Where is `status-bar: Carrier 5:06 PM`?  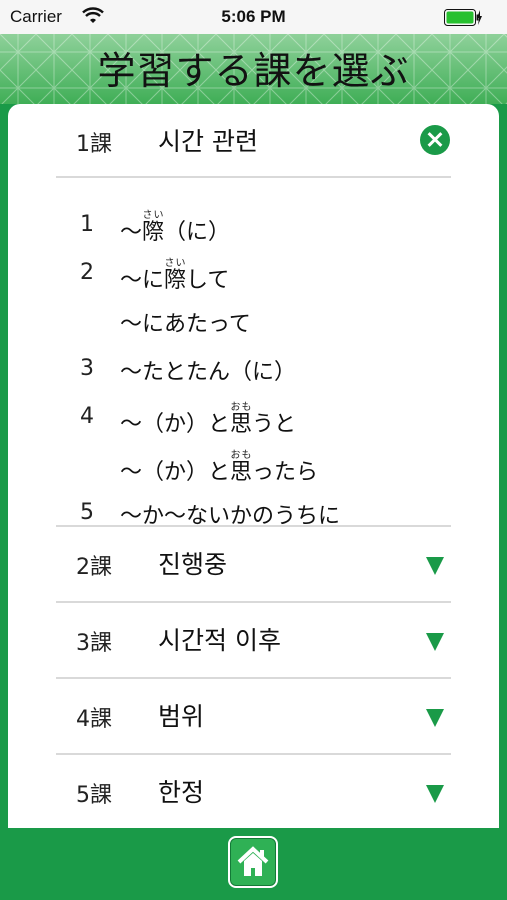
status-bar: Carrier 5:06 PM is located at coordinates (253, 17).